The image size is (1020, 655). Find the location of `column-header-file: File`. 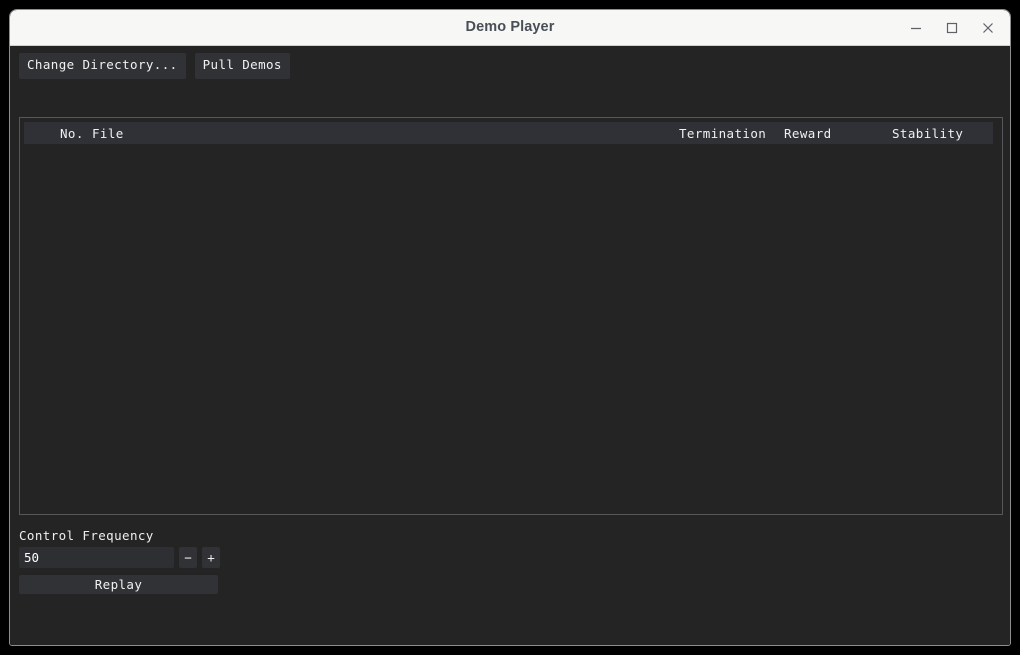

column-header-file: File is located at coordinates (108, 133).